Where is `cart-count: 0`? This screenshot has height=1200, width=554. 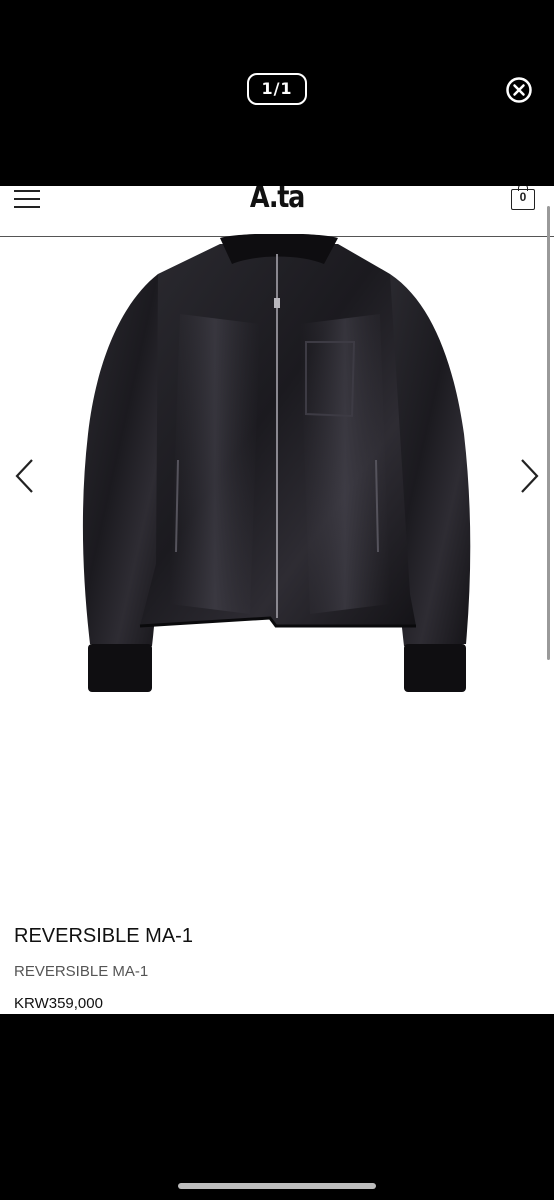
cart-count: 0 is located at coordinates (523, 197).